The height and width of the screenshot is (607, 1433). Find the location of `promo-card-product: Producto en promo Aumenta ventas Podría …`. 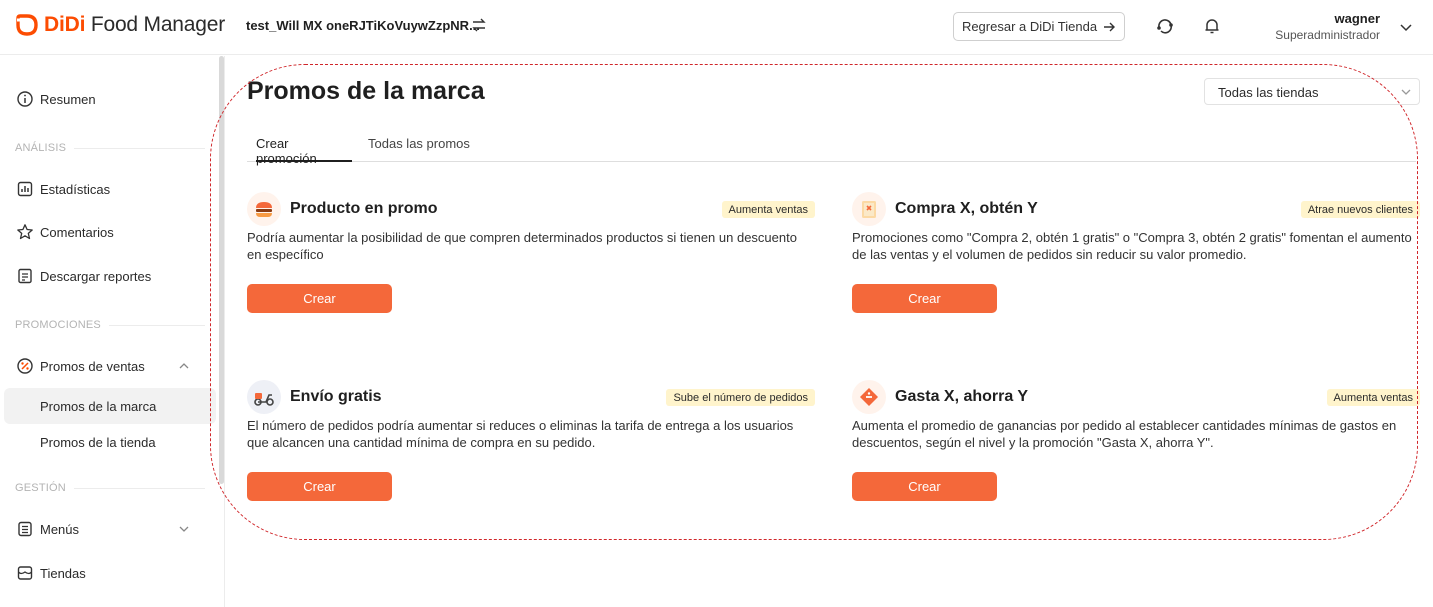

promo-card-product: Producto en promo Aumenta ventas Podría … is located at coordinates (531, 257).